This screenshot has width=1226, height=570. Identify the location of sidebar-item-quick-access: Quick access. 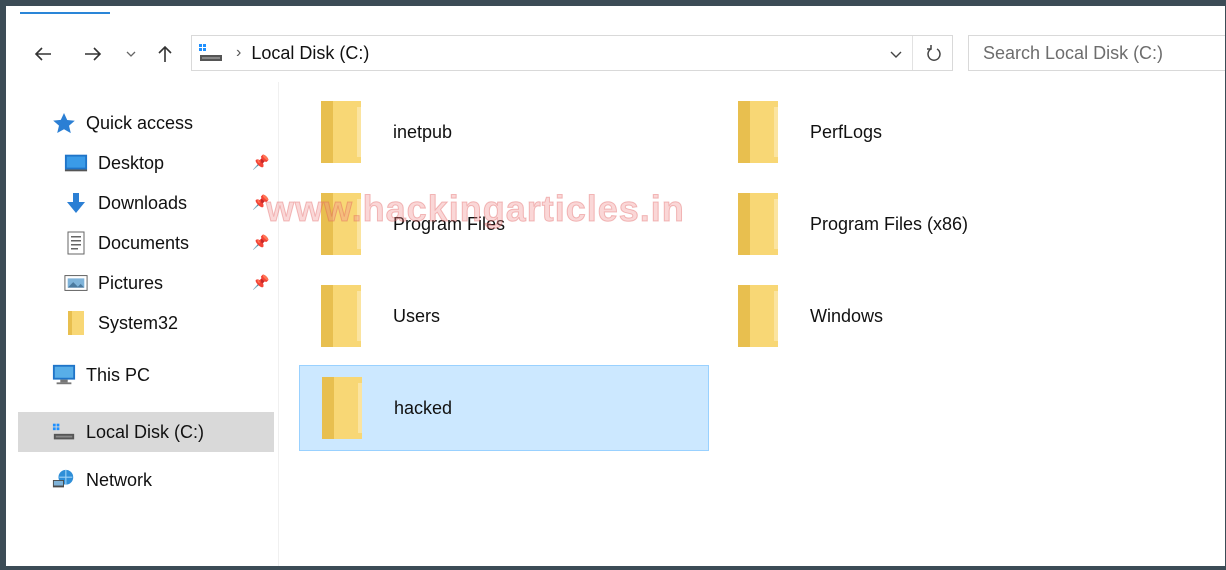
(122, 123).